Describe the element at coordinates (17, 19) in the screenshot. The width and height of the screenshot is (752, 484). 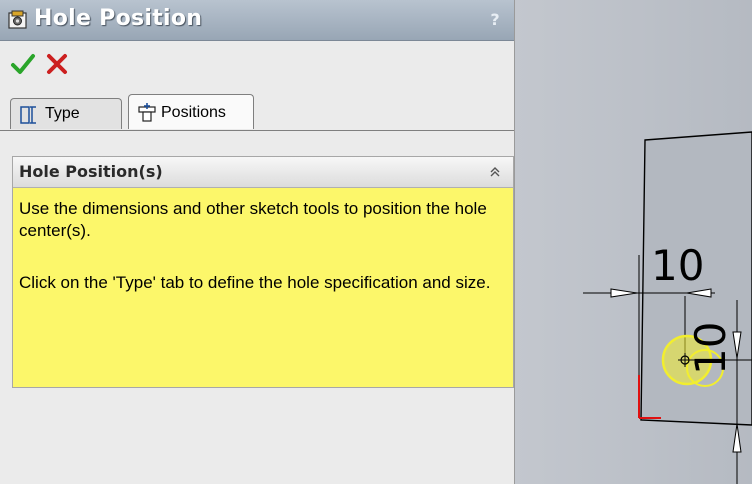
I see `hole-wizard-icon` at that location.